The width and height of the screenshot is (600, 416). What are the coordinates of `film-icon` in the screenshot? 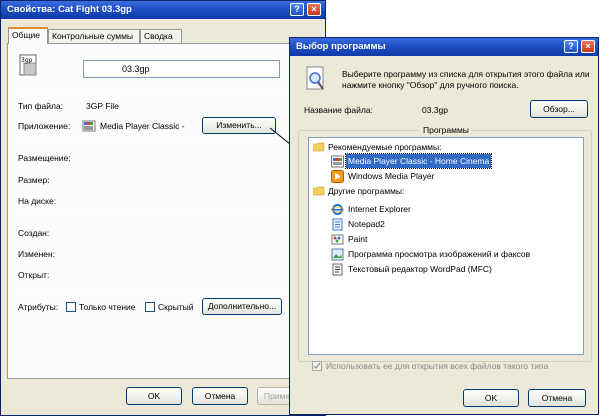 It's located at (337, 161).